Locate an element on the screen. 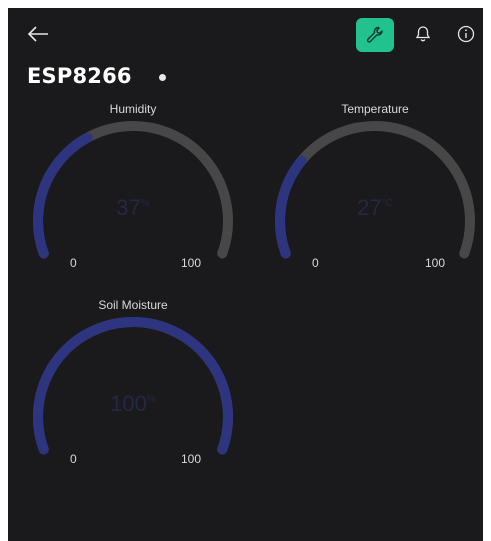  status-dot is located at coordinates (162, 77).